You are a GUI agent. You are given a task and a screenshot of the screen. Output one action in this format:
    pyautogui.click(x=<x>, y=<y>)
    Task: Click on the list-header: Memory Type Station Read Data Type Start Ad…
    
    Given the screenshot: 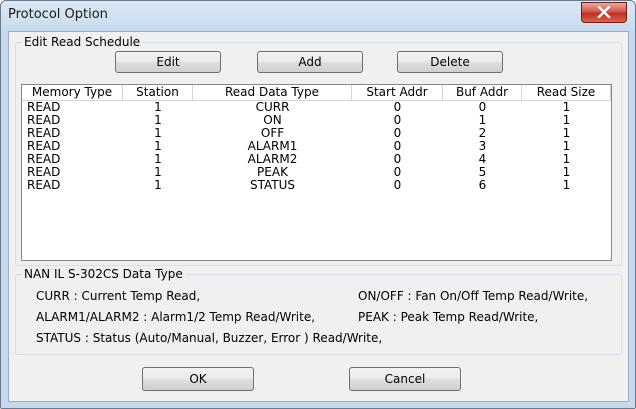 What is the action you would take?
    pyautogui.click(x=316, y=93)
    